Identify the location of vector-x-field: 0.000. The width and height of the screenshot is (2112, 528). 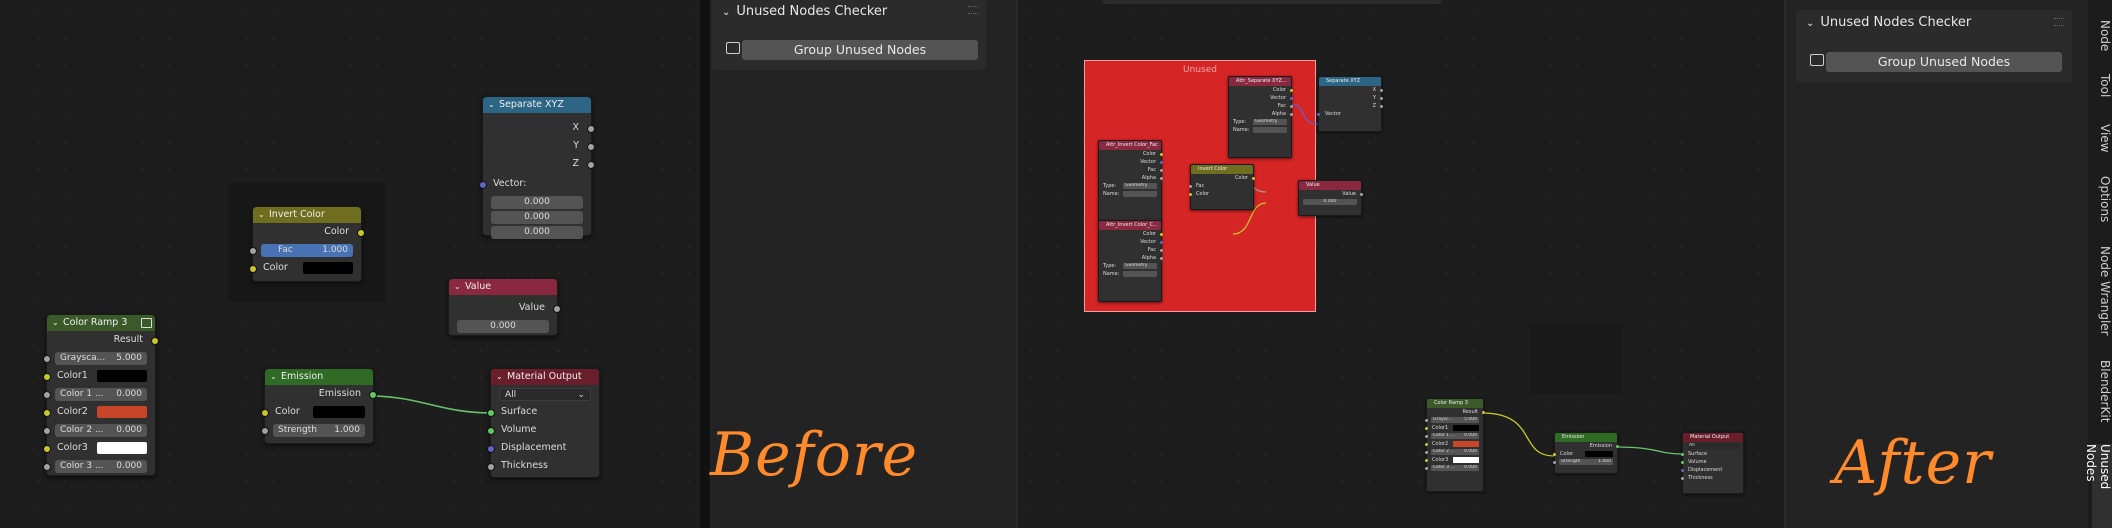
(537, 202).